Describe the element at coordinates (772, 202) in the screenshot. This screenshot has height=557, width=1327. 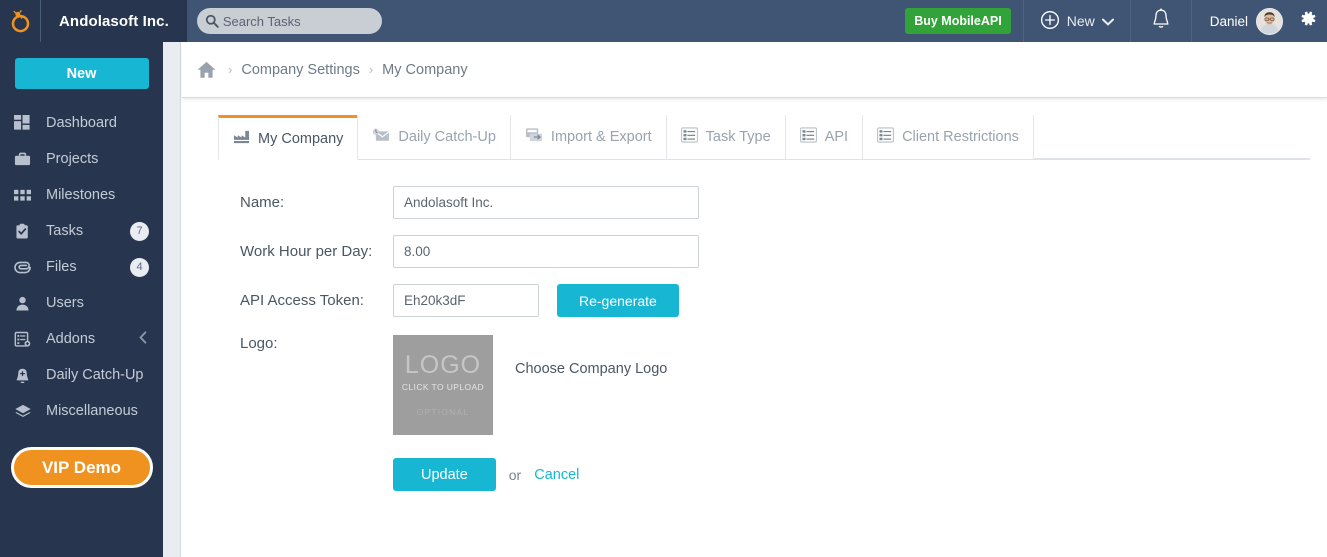
I see `form-row-name: Name:` at that location.